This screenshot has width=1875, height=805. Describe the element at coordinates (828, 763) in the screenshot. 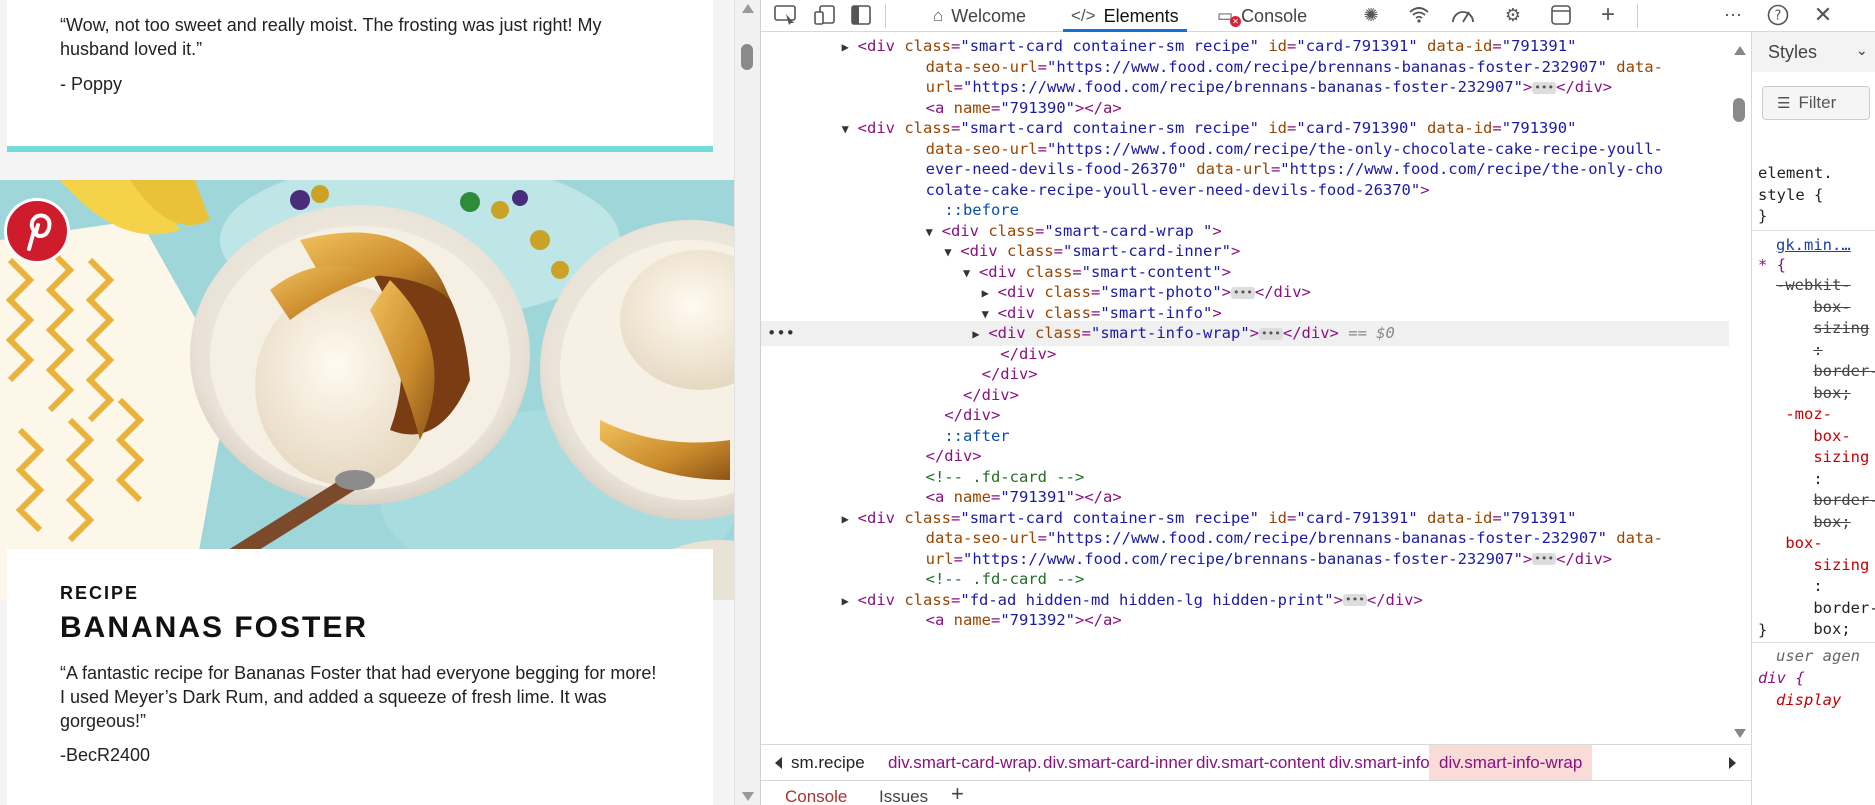

I see `breadcrumb-item: sm.recipe` at that location.